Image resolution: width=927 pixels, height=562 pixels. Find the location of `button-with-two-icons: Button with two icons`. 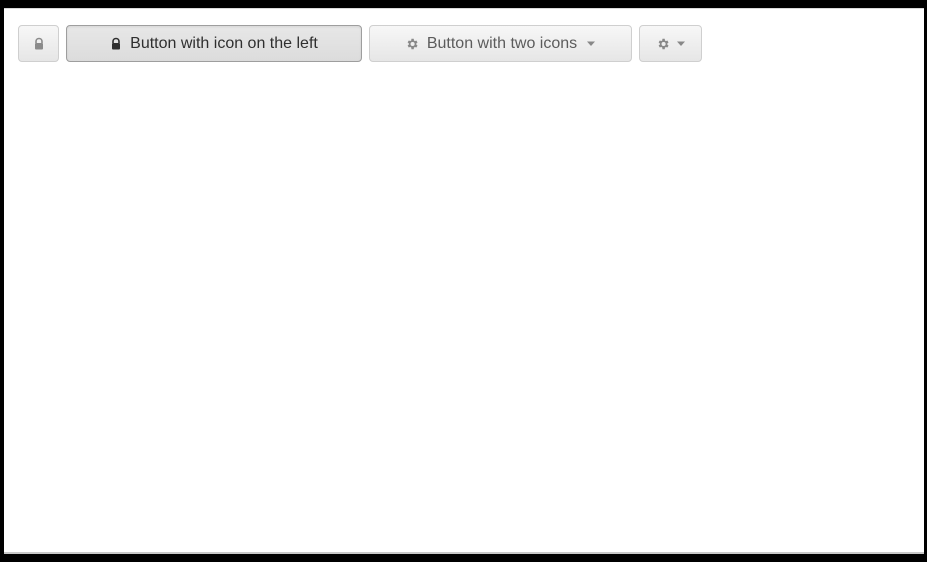

button-with-two-icons: Button with two icons is located at coordinates (500, 43).